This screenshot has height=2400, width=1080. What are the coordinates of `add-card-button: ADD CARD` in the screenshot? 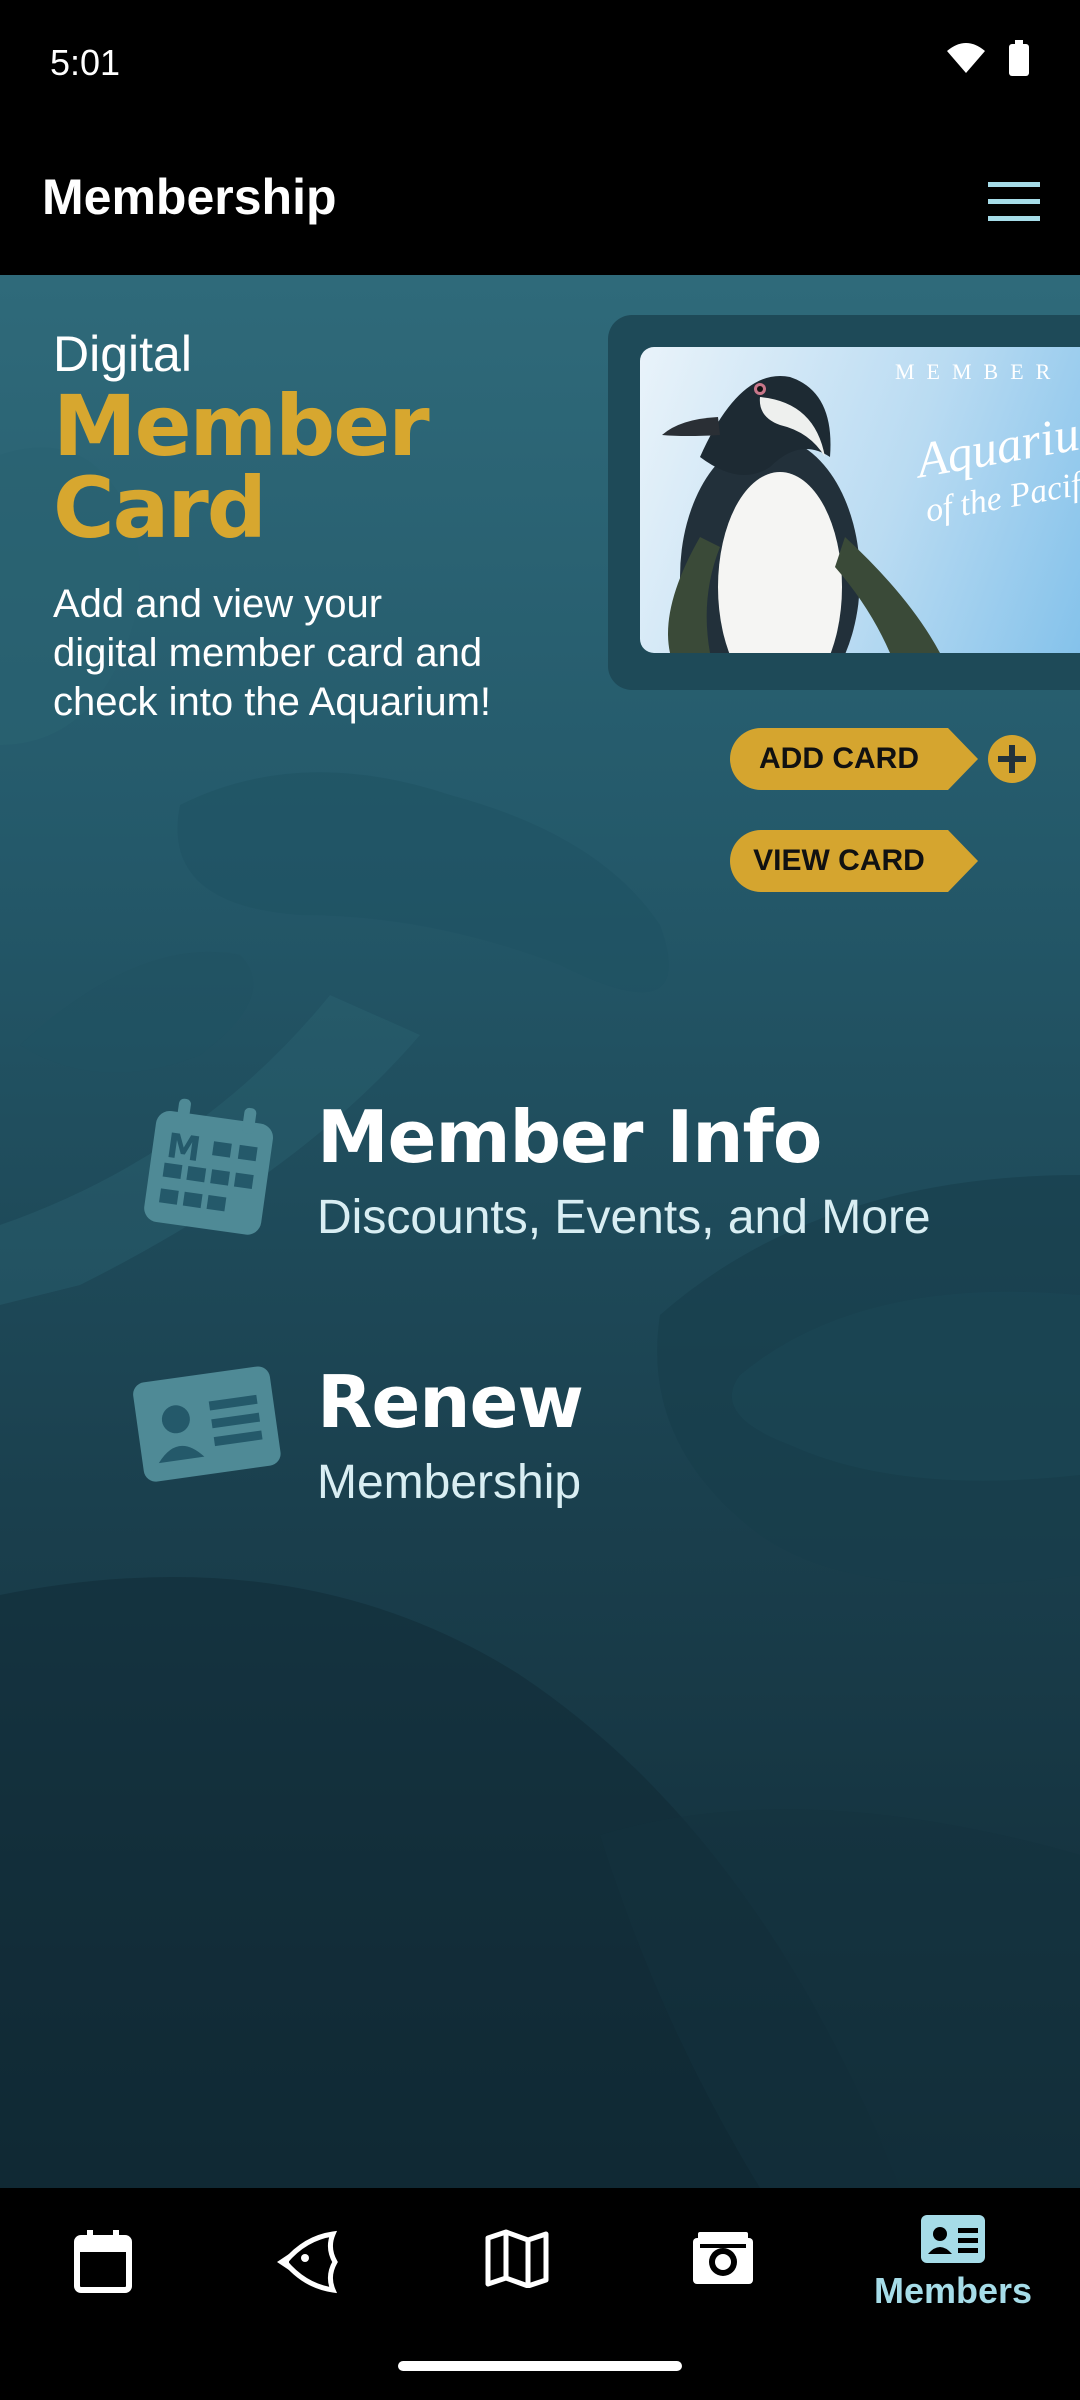 It's located at (883, 759).